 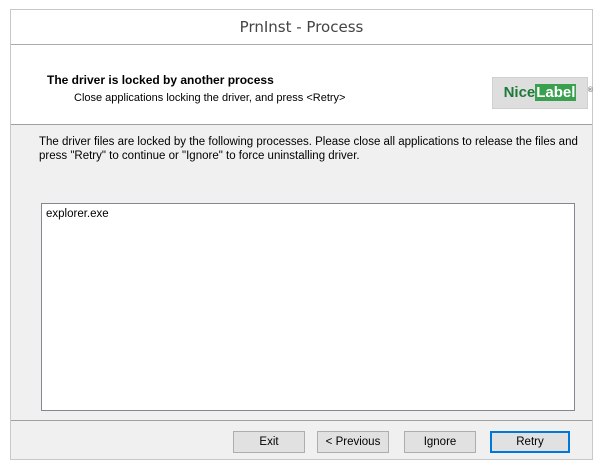 I want to click on previous-button: < Previous, so click(x=353, y=442).